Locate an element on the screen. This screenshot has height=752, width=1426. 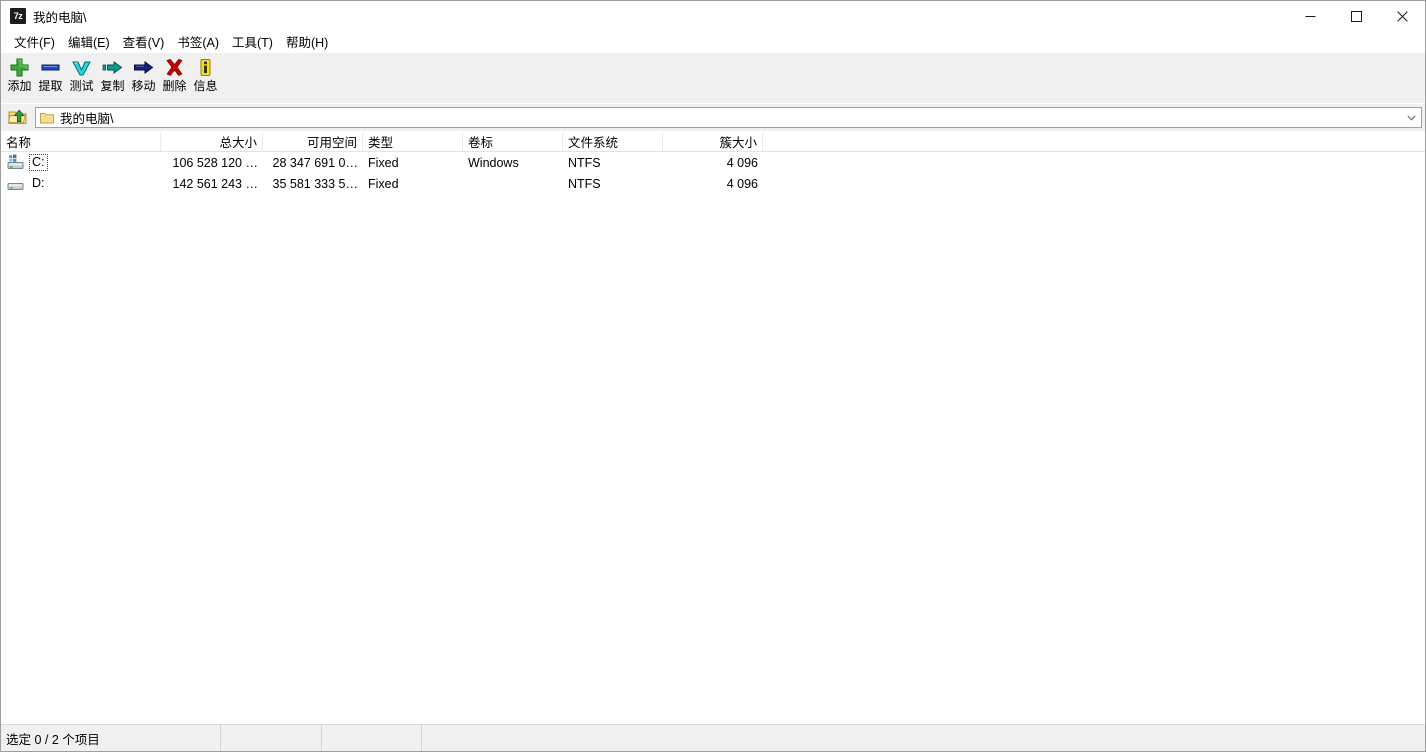
extract-button-label: 提取 is located at coordinates (50, 86).